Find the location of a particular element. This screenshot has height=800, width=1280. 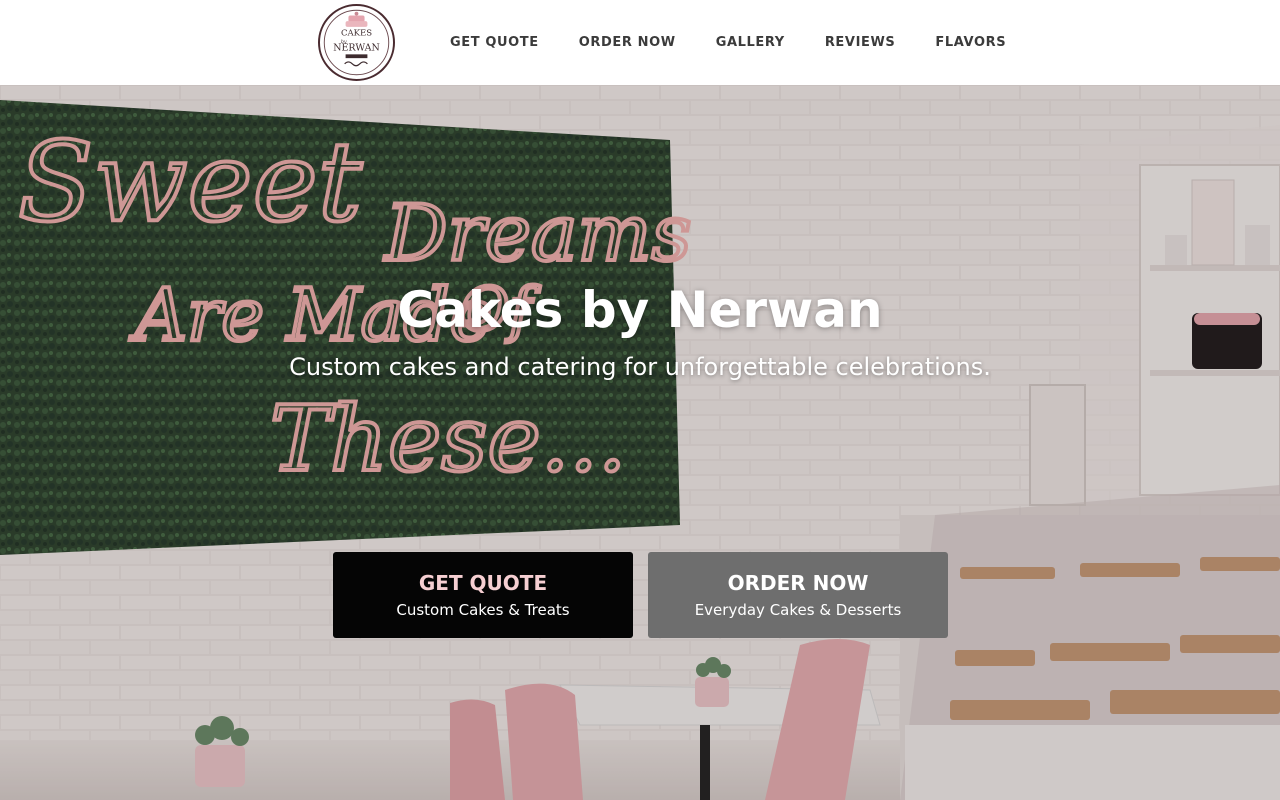

nav-get-quote: GET QUOTE is located at coordinates (494, 42).